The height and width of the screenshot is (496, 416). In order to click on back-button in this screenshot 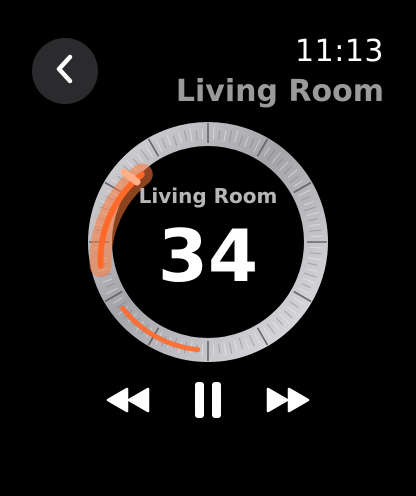, I will do `click(65, 71)`.